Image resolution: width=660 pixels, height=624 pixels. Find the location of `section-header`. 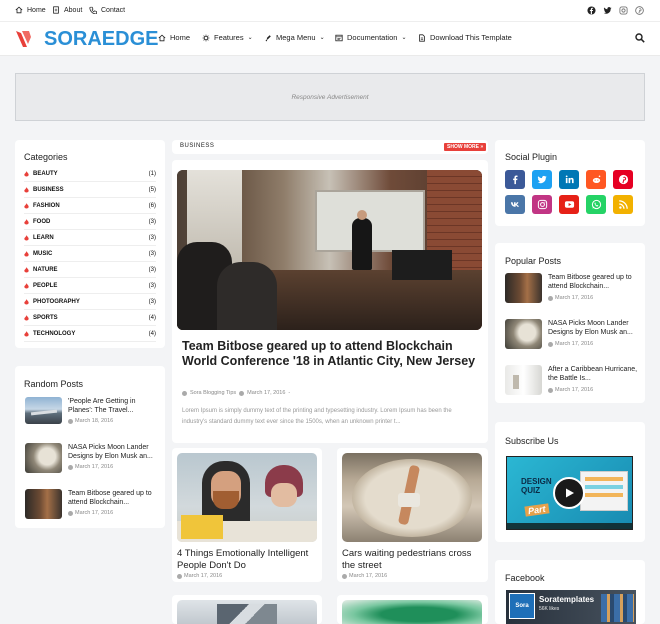

section-header is located at coordinates (330, 147).